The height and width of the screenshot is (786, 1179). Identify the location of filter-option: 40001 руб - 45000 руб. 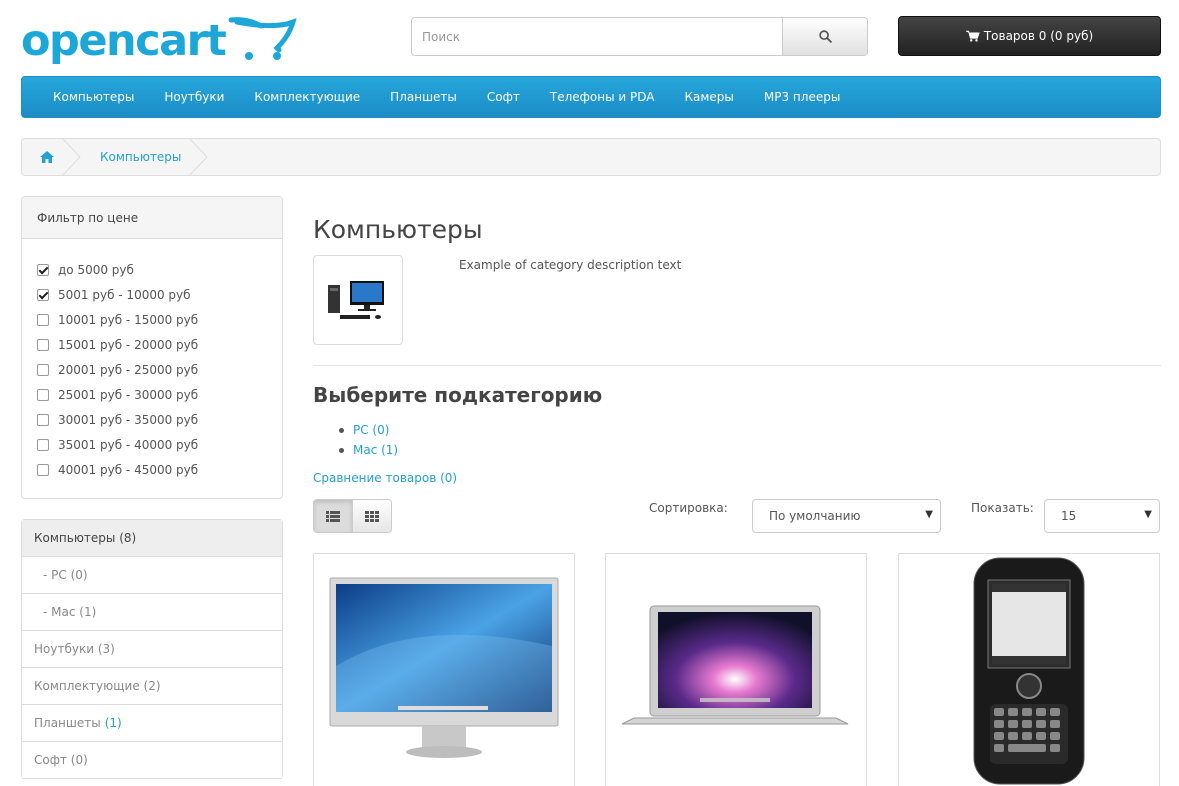
(159, 469).